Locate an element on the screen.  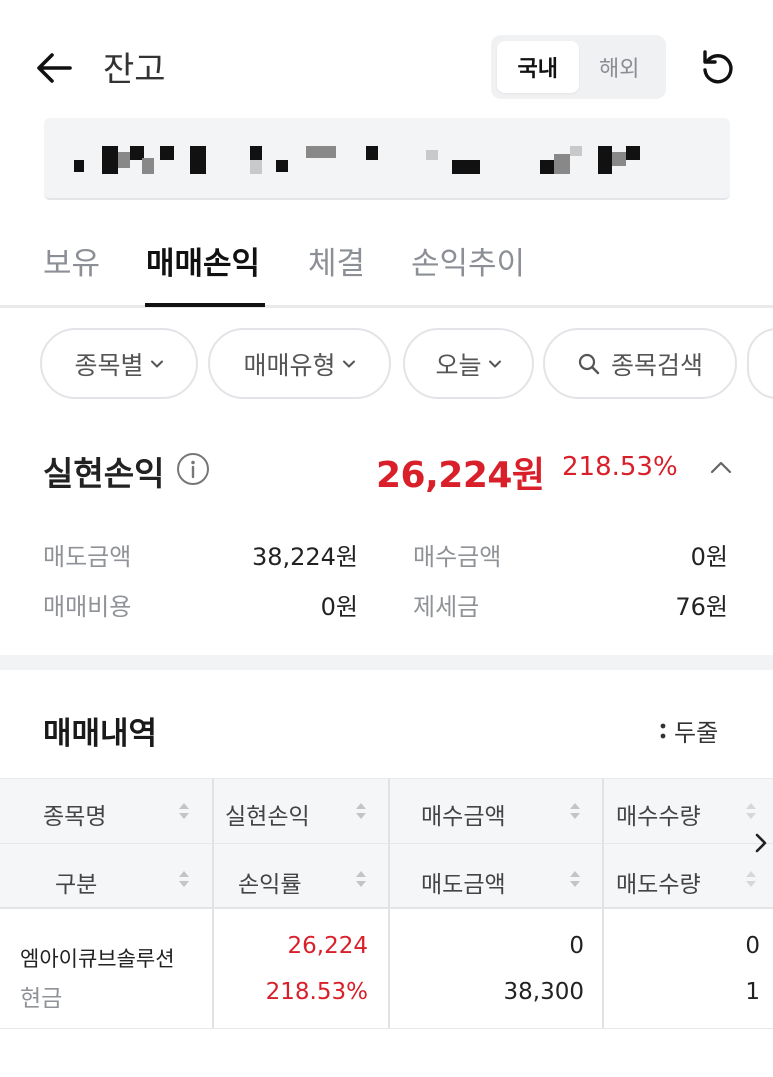
tab-trading-pnl: 매매손익 is located at coordinates (203, 260).